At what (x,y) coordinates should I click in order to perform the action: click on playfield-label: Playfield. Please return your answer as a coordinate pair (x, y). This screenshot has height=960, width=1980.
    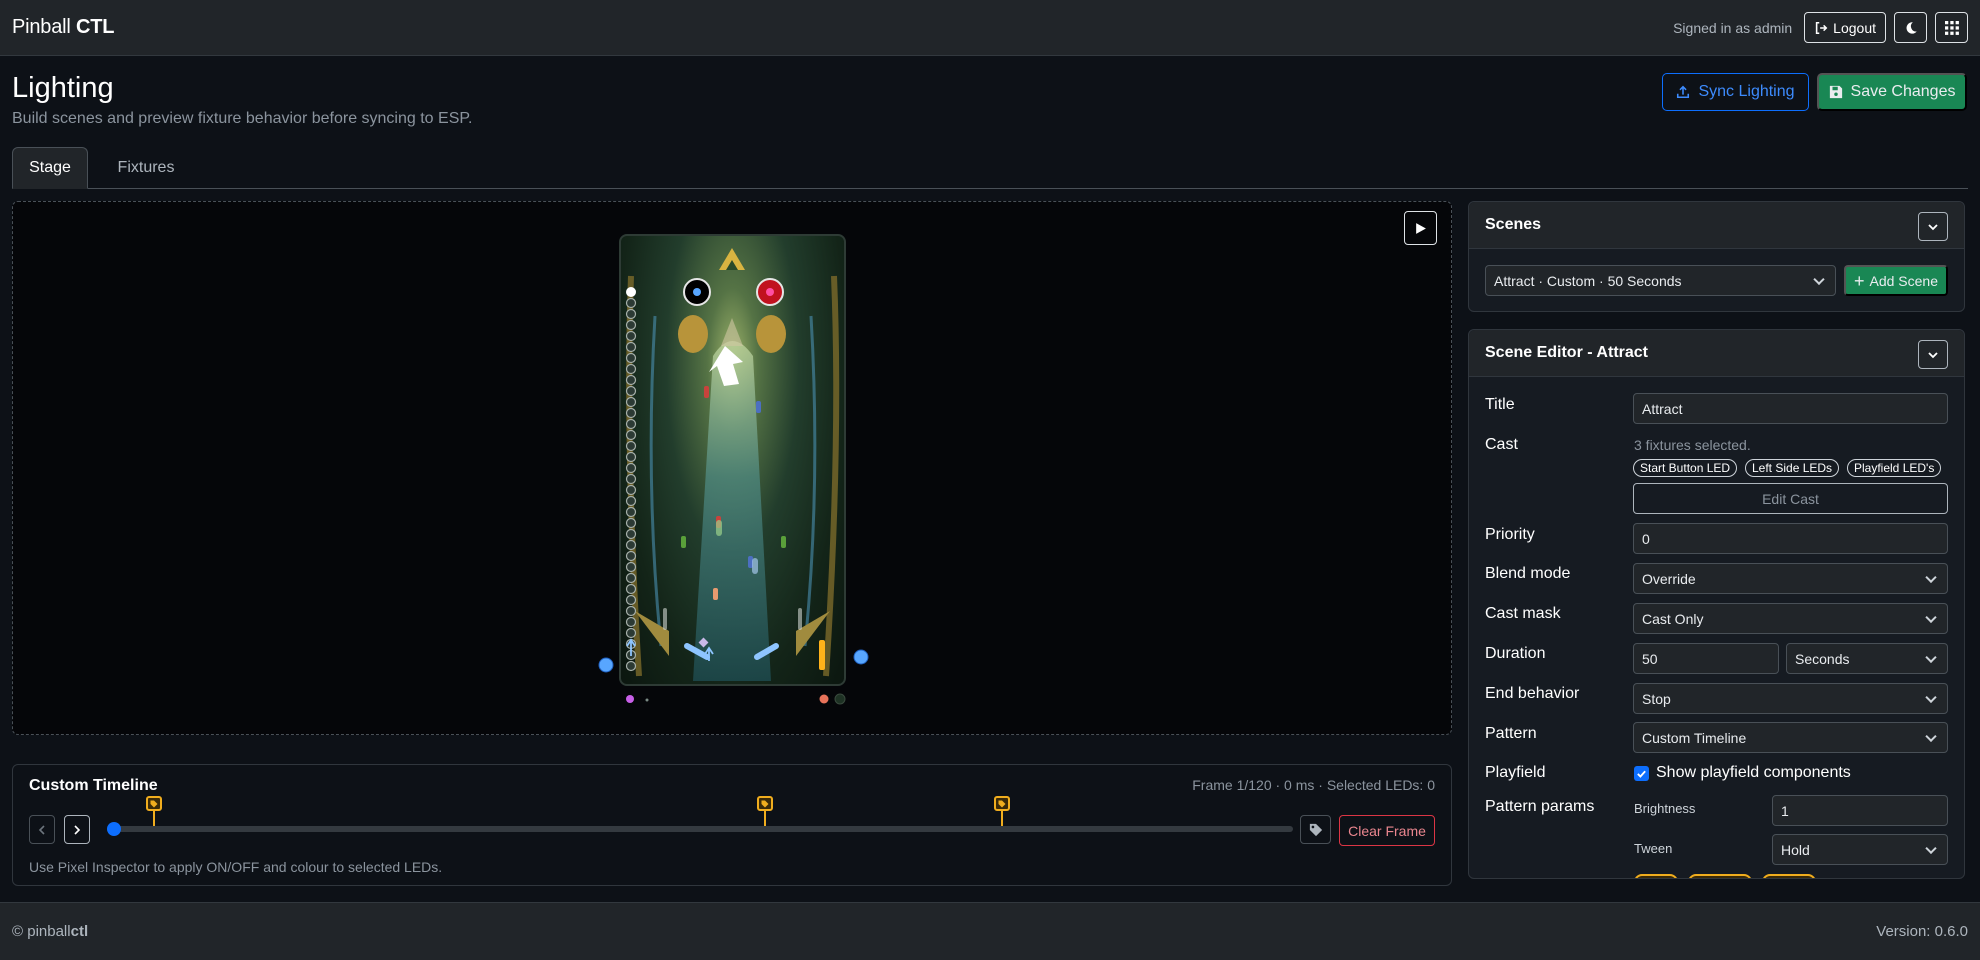
    Looking at the image, I should click on (1515, 772).